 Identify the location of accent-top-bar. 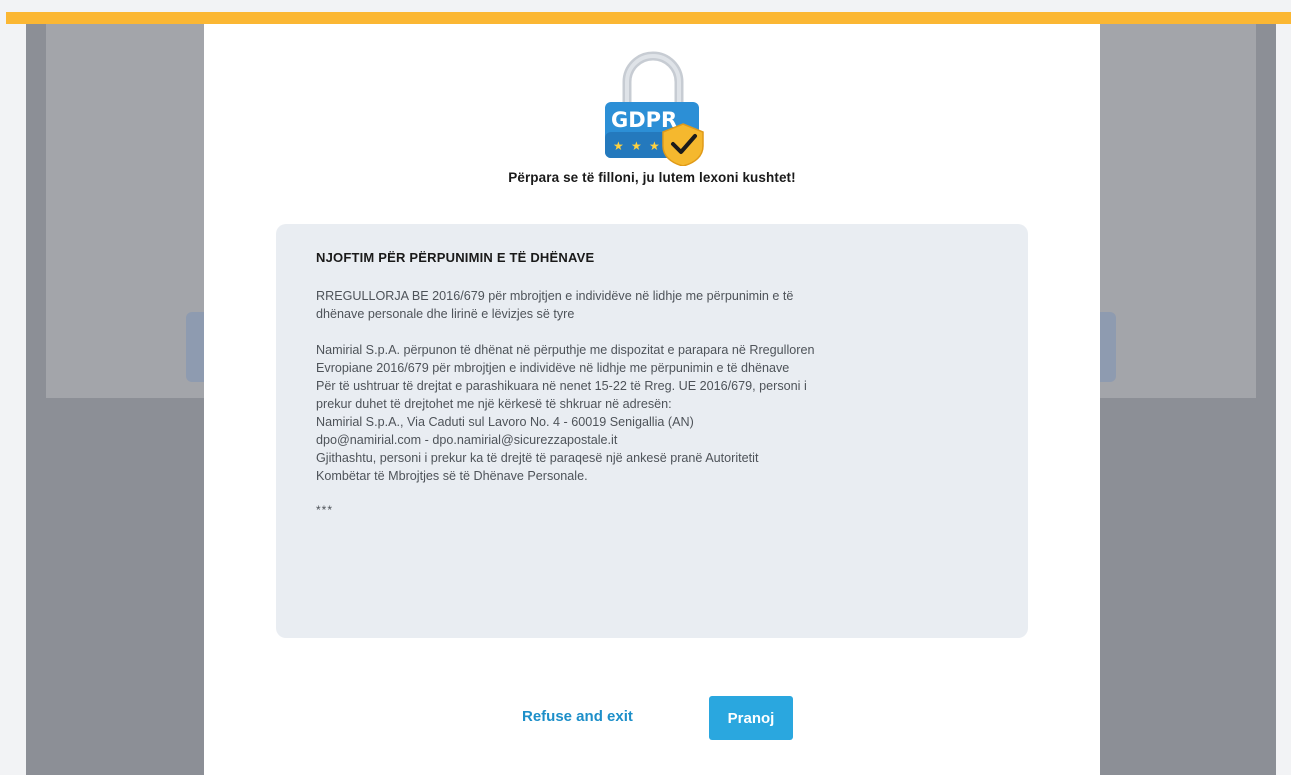
(648, 18).